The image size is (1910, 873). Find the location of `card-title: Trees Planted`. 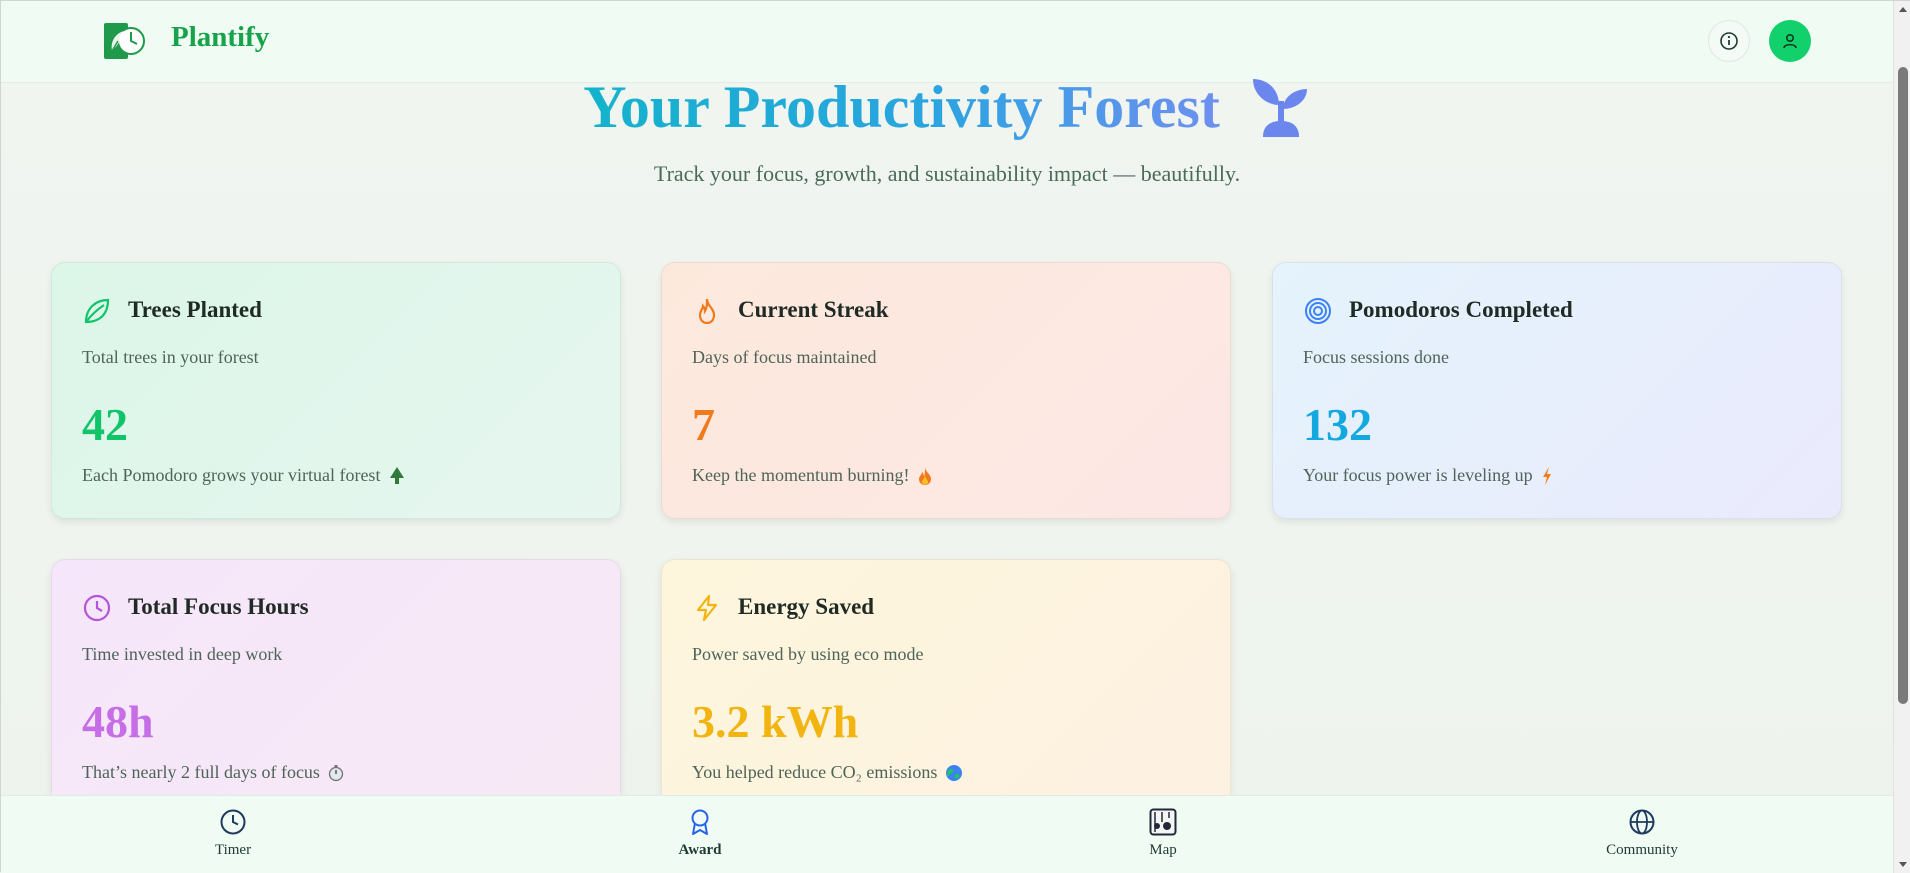

card-title: Trees Planted is located at coordinates (195, 309).